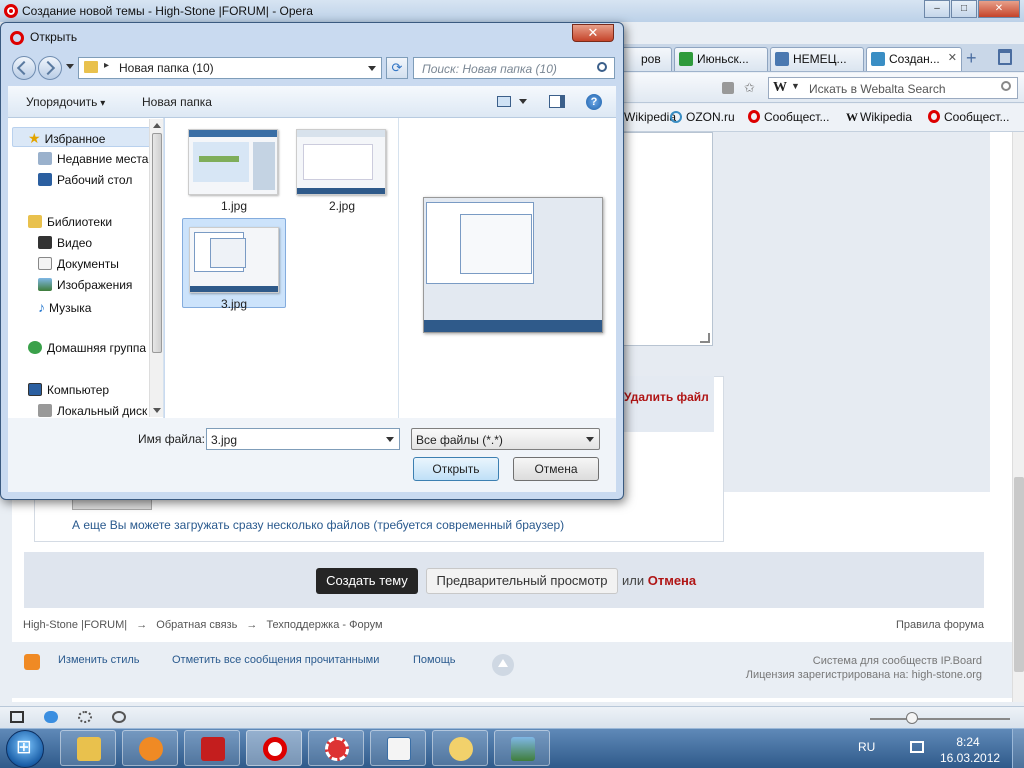  What do you see at coordinates (514, 68) in the screenshot?
I see `folder-search-input: Поиск: Новая папка (10)` at bounding box center [514, 68].